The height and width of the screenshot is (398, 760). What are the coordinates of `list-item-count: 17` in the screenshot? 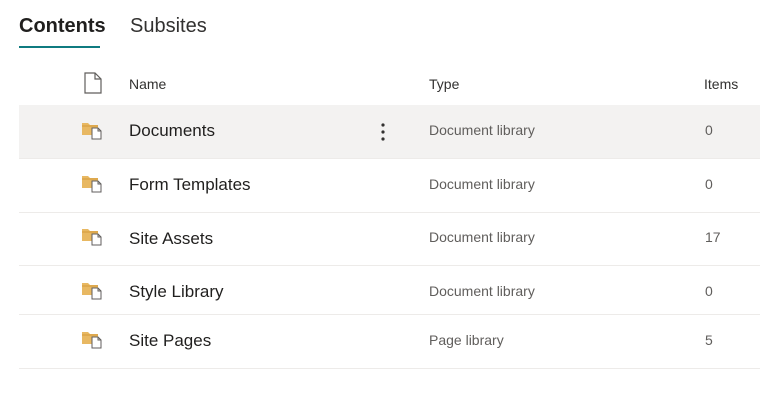 It's located at (713, 237).